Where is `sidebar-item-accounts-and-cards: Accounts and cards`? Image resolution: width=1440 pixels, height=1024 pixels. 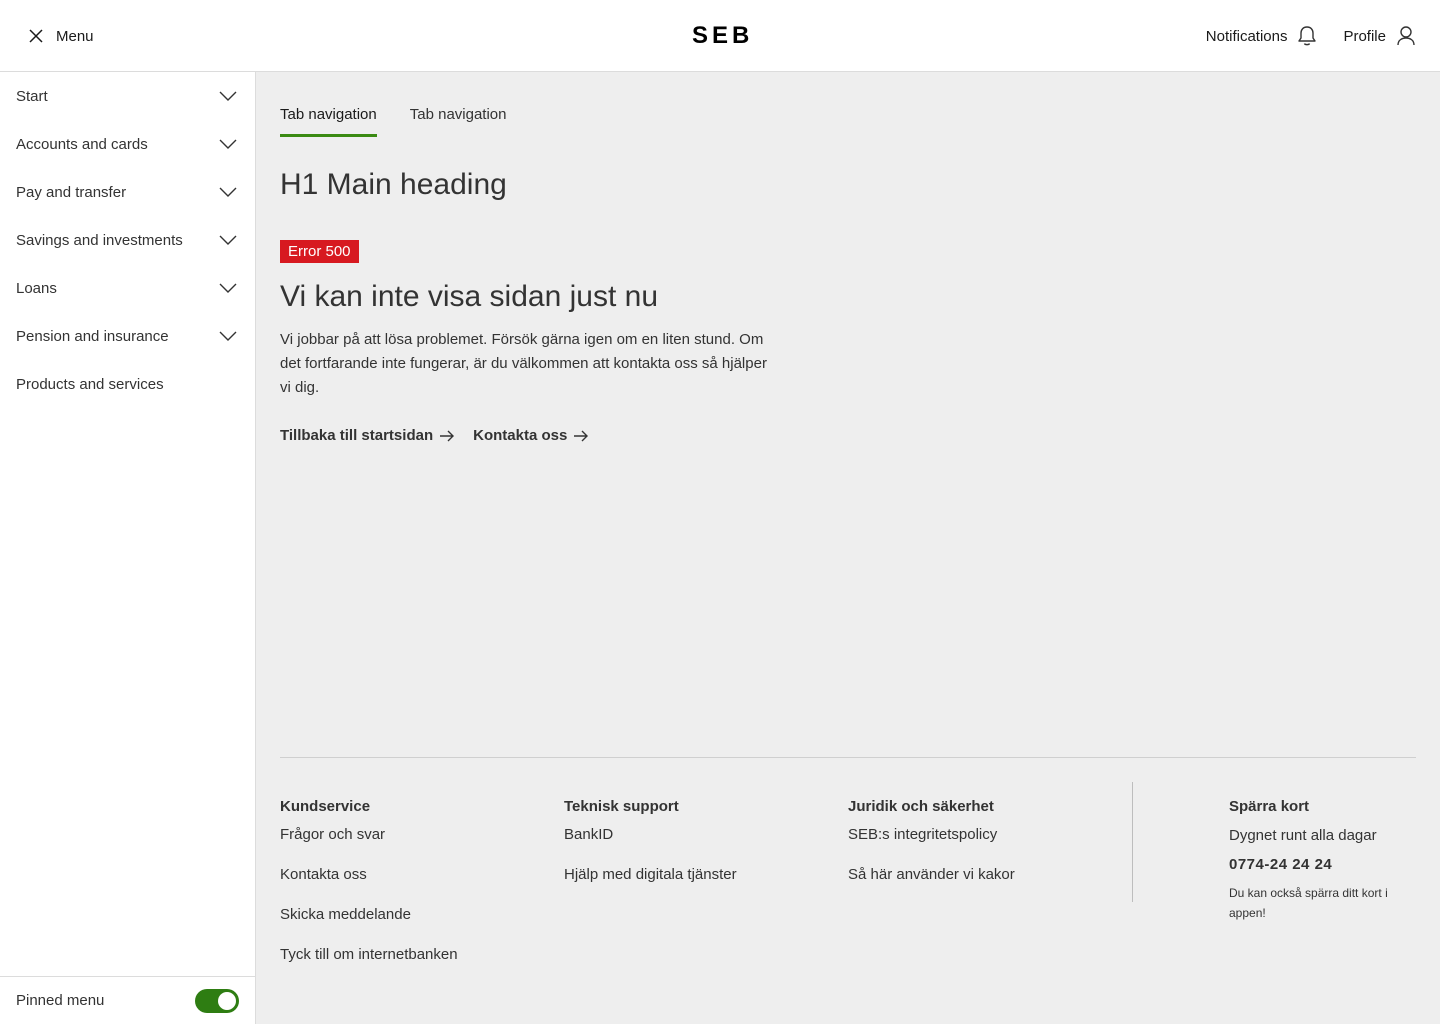 sidebar-item-accounts-and-cards: Accounts and cards is located at coordinates (127, 144).